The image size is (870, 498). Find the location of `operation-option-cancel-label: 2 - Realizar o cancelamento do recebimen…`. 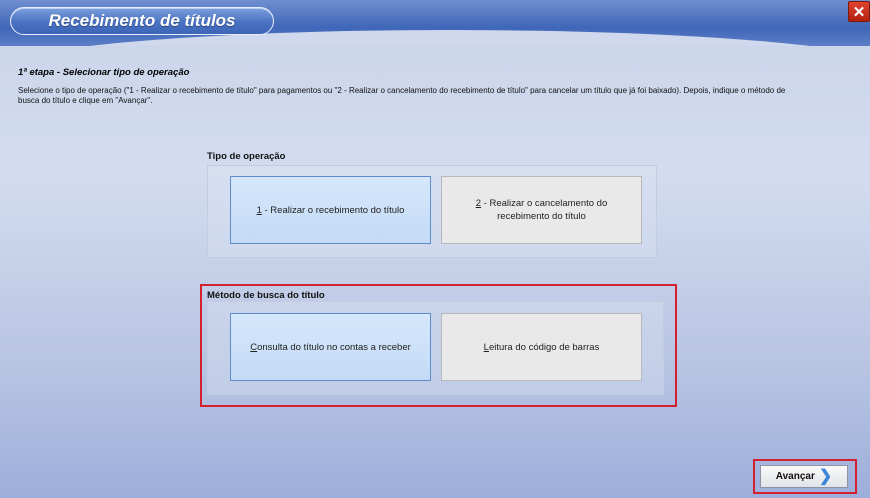

operation-option-cancel-label: 2 - Realizar o cancelamento do recebimen… is located at coordinates (541, 210).